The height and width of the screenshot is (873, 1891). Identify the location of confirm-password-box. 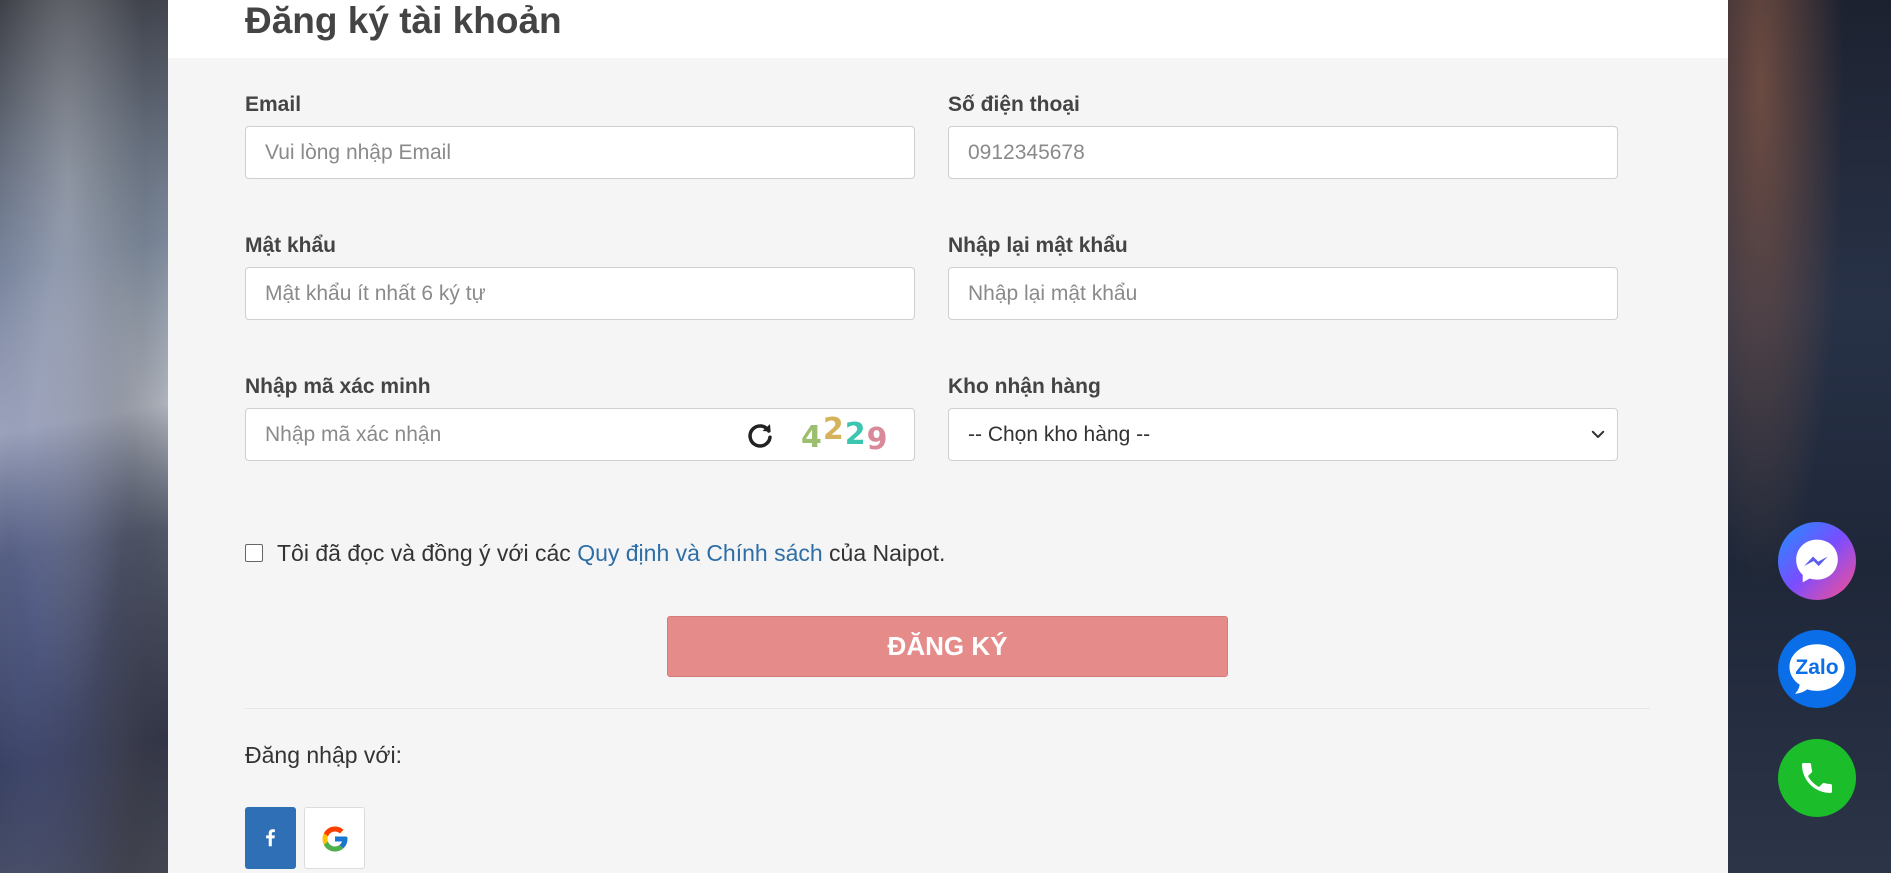
(1283, 293).